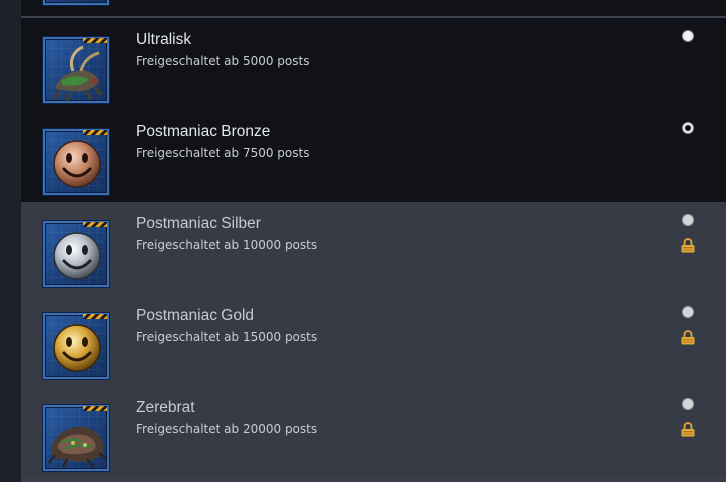 Image resolution: width=726 pixels, height=482 pixels. What do you see at coordinates (76, 438) in the screenshot?
I see `zerebrat-icon` at bounding box center [76, 438].